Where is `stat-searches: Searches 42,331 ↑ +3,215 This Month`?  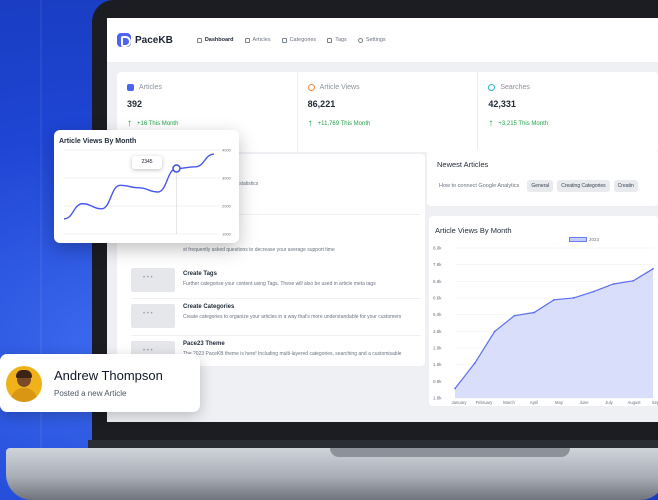 stat-searches: Searches 42,331 ↑ +3,215 This Month is located at coordinates (568, 112).